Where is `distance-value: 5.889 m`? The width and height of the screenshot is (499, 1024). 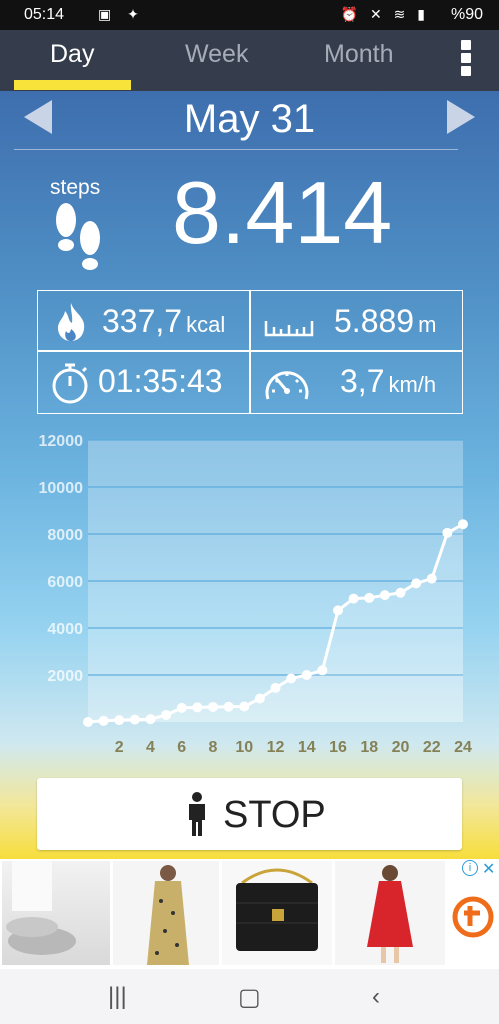
distance-value: 5.889 m is located at coordinates (385, 321).